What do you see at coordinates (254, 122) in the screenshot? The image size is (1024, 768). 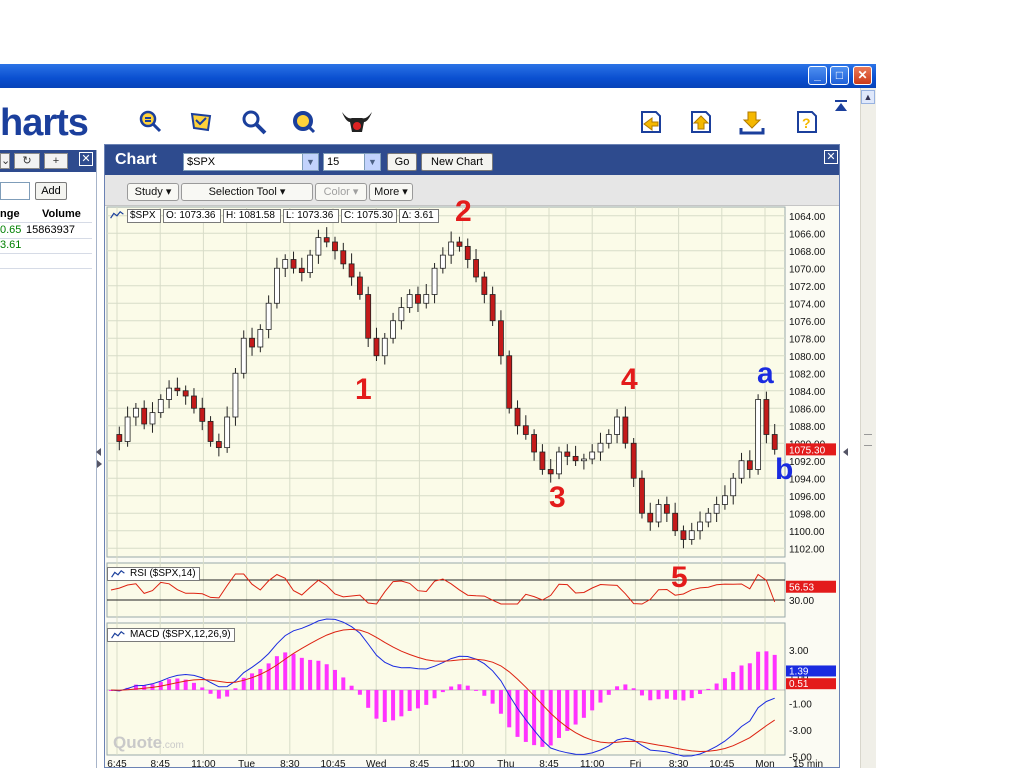 I see `zoom-icon` at bounding box center [254, 122].